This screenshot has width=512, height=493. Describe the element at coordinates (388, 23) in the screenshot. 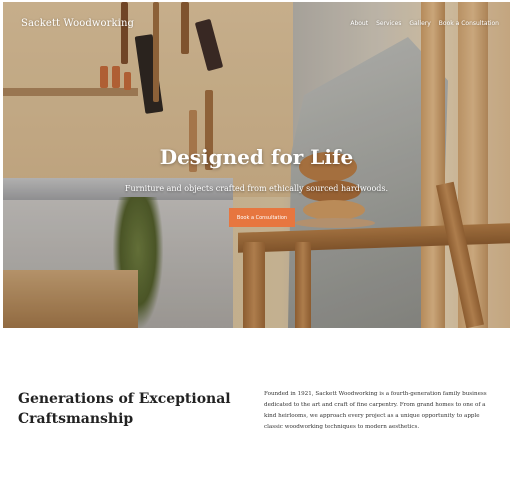

I see `nav-item-services: Services` at that location.